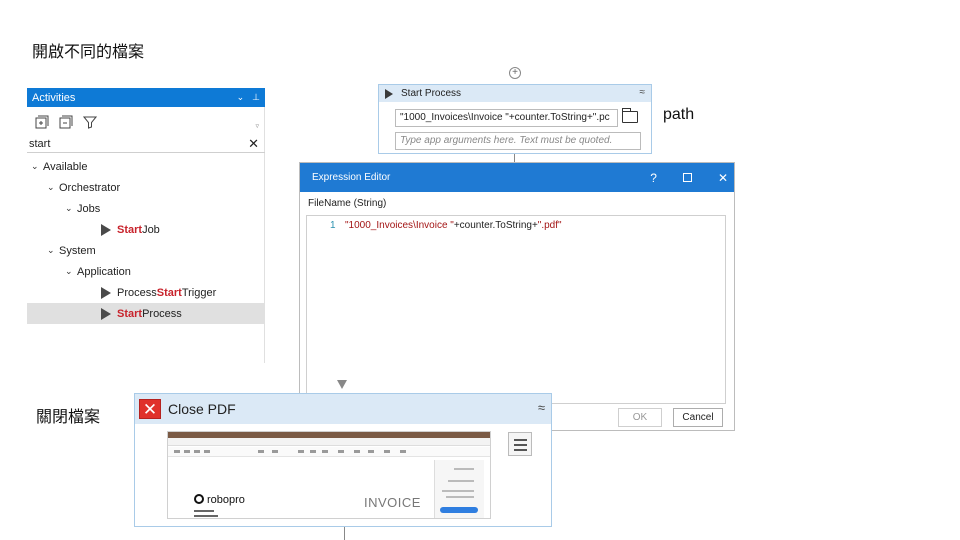 The image size is (960, 540). Describe the element at coordinates (226, 500) in the screenshot. I see `logo-text: robopro` at that location.